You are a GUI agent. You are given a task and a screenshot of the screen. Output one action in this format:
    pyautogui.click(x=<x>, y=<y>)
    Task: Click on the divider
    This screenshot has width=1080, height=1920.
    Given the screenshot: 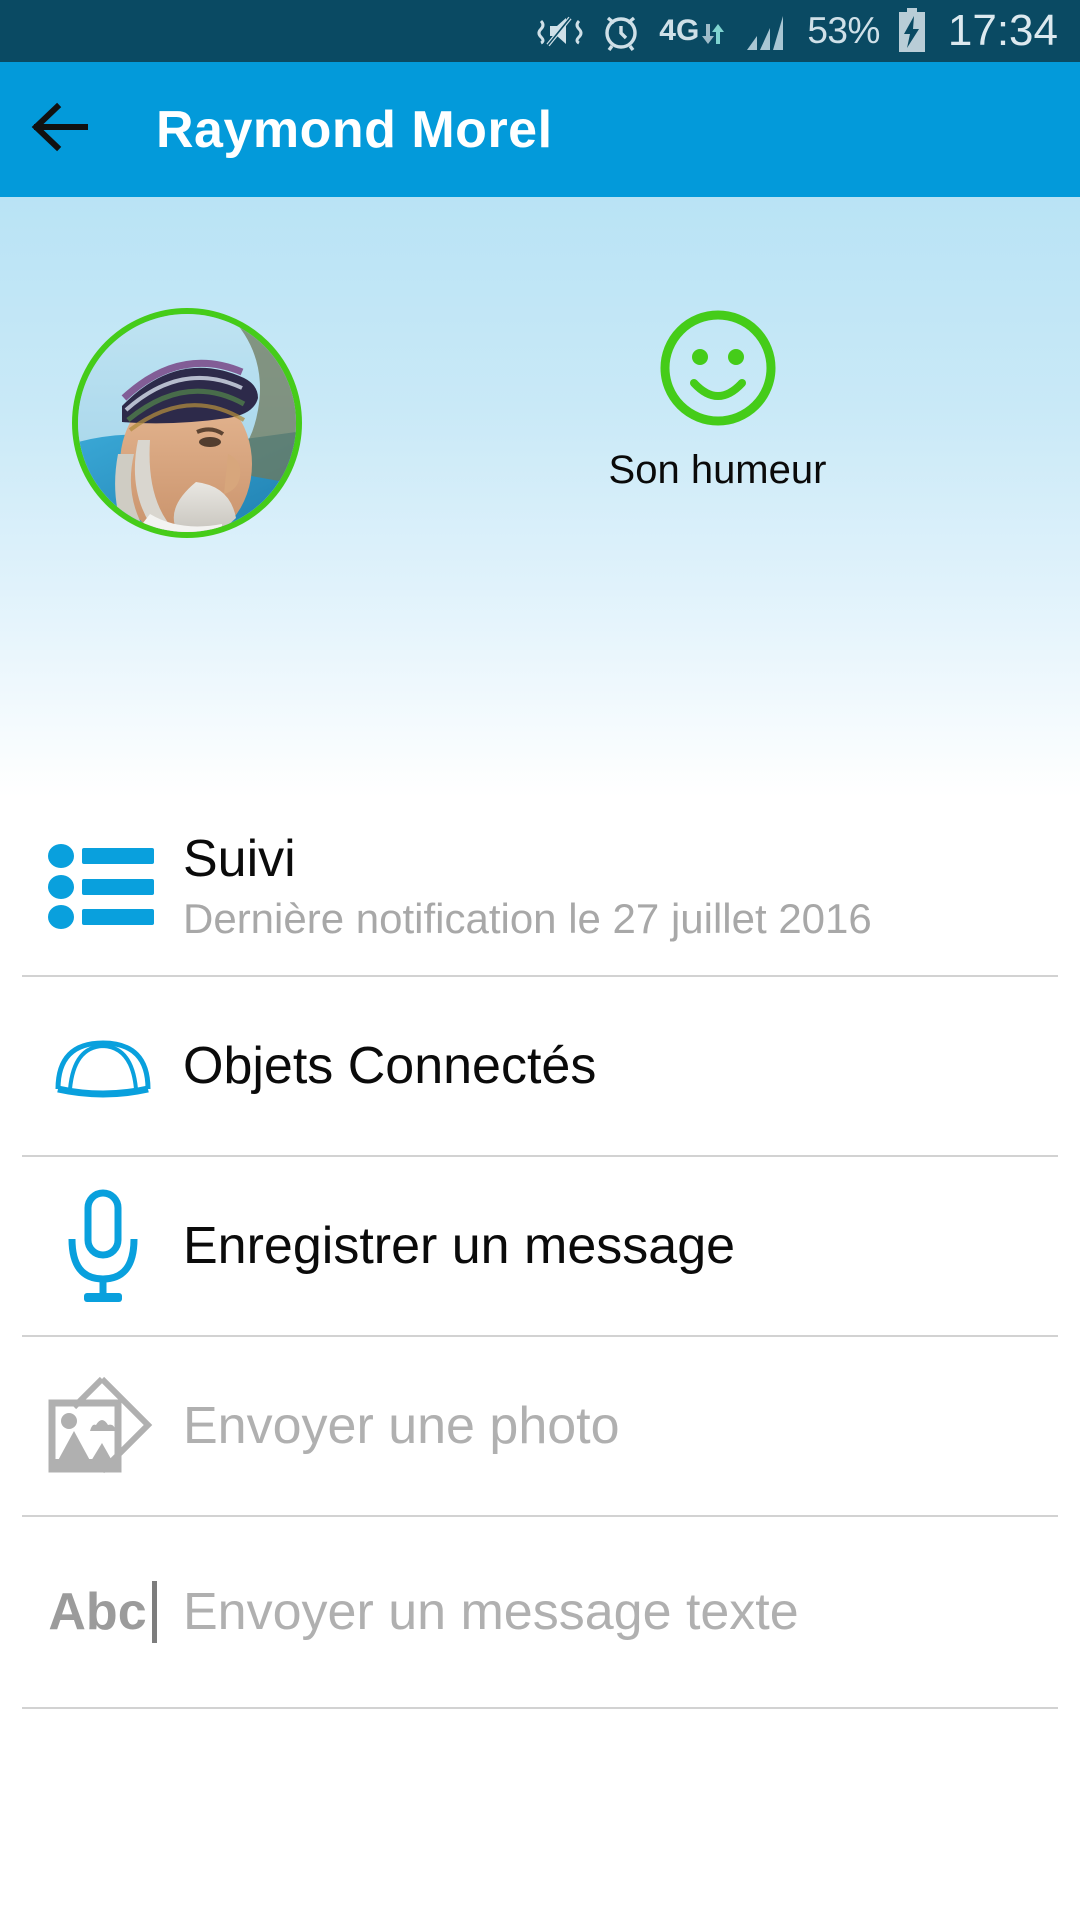 What is the action you would take?
    pyautogui.click(x=540, y=1708)
    